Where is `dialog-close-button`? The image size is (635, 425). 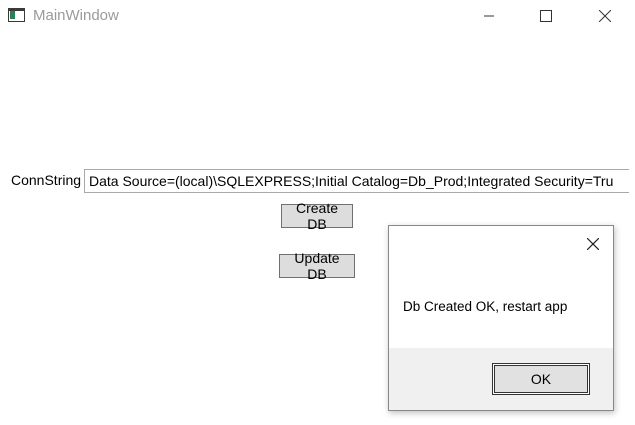
dialog-close-button is located at coordinates (593, 244).